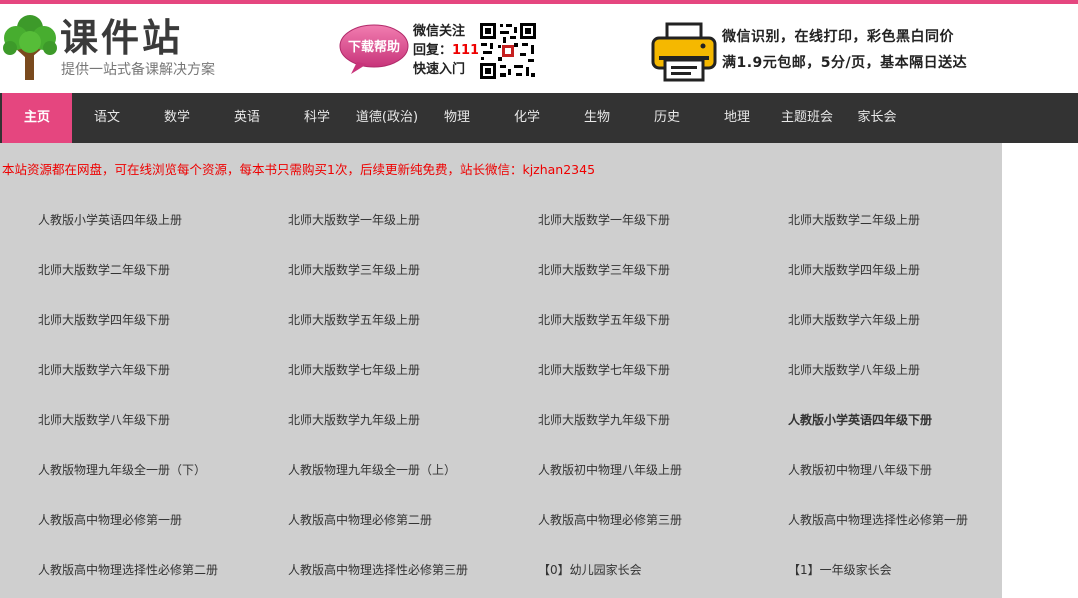 The height and width of the screenshot is (598, 1078). What do you see at coordinates (658, 320) in the screenshot?
I see `book-link: 北师大版数学五年级下册` at bounding box center [658, 320].